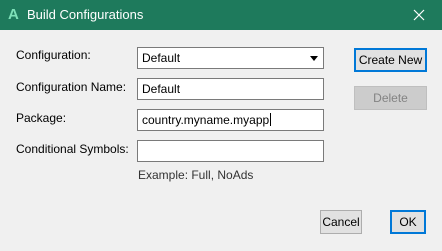 The image size is (442, 251). What do you see at coordinates (230, 58) in the screenshot?
I see `configuration-dropdown: Default` at bounding box center [230, 58].